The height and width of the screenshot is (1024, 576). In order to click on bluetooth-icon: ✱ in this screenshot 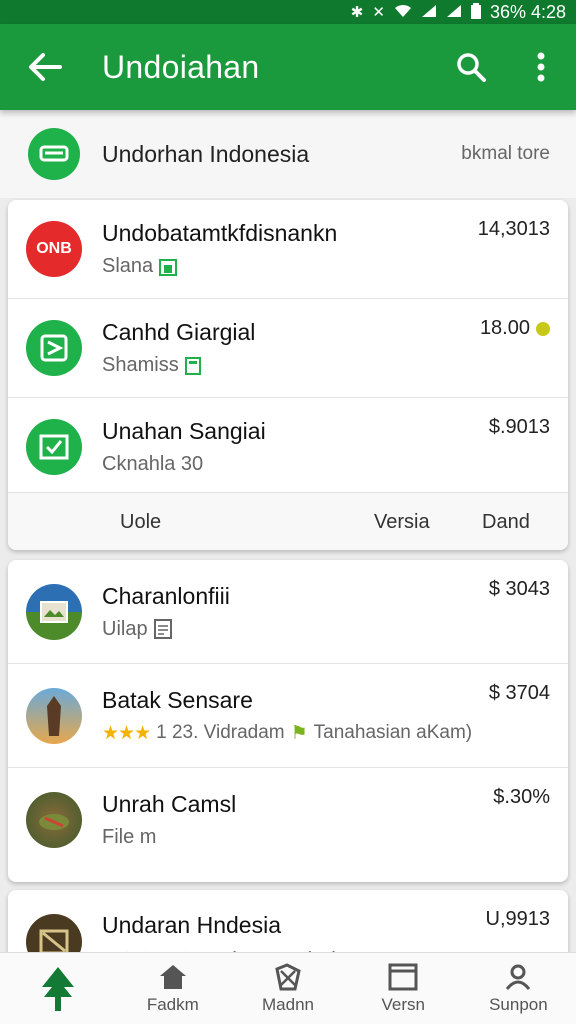, I will do `click(357, 12)`.